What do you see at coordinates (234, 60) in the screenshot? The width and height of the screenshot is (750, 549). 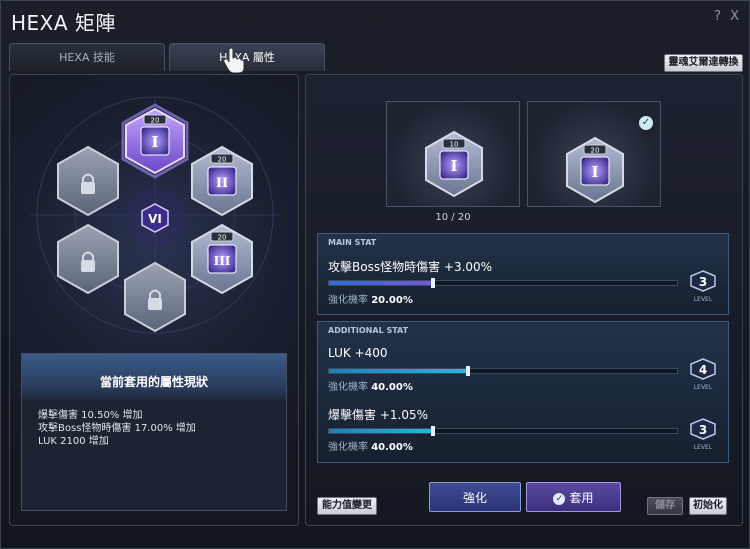 I see `hand-cursor-icon` at bounding box center [234, 60].